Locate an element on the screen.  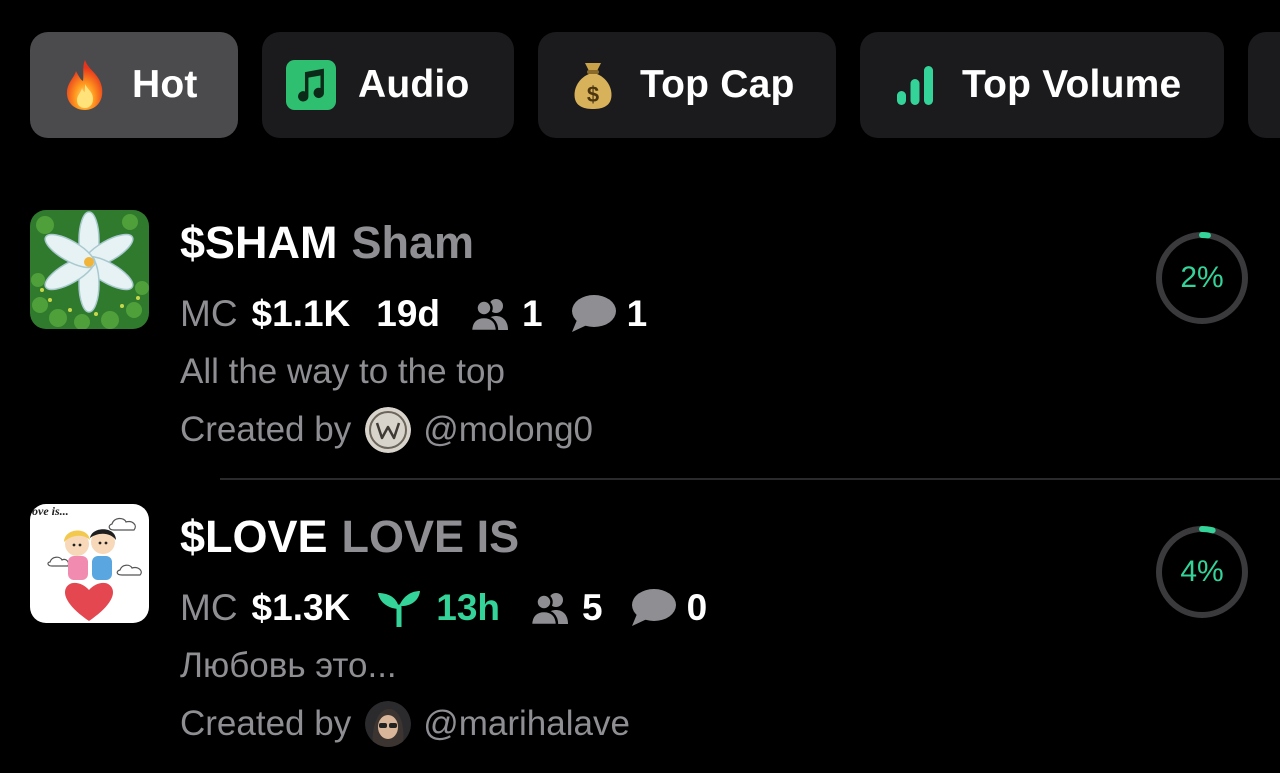
creator-line: Created by @marihalave is located at coordinates (456, 724).